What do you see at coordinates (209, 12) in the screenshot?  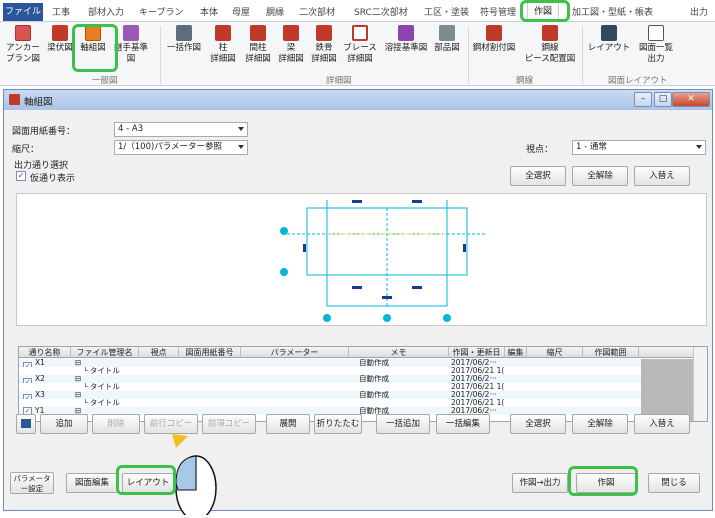 I see `tab-main-body: 本体` at bounding box center [209, 12].